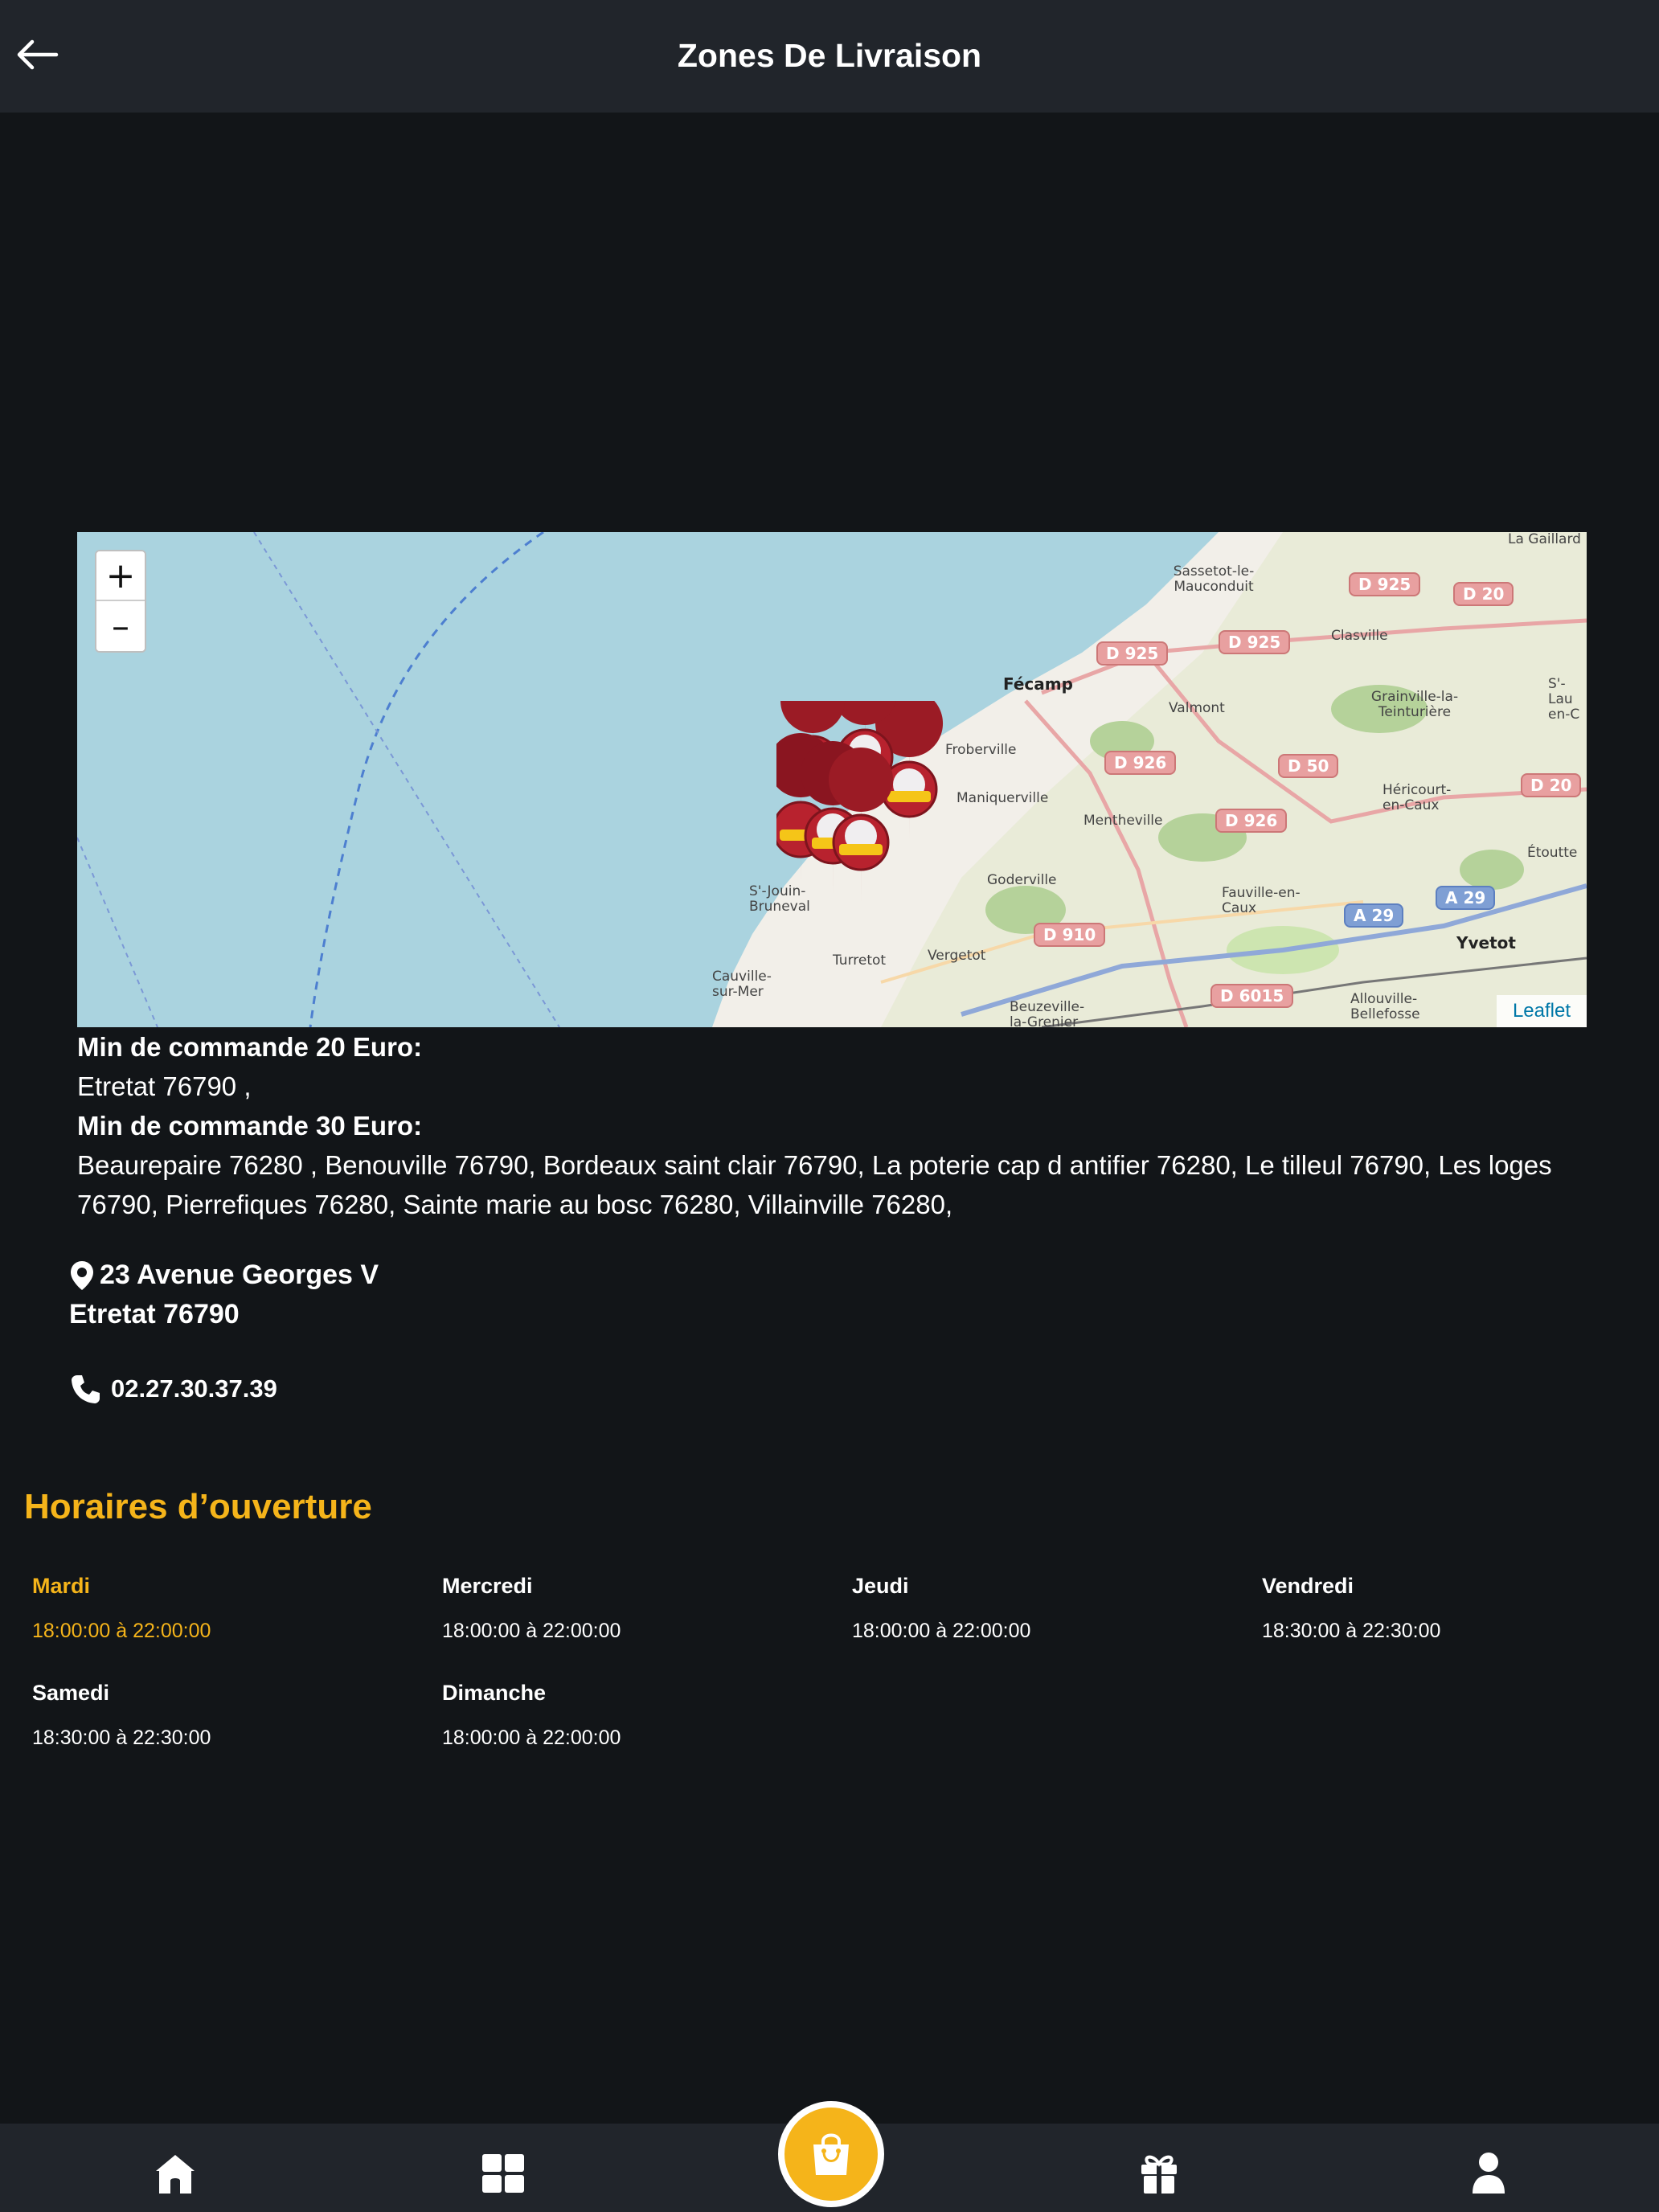  I want to click on address-line-1: 23 Avenue Georges V, so click(239, 1275).